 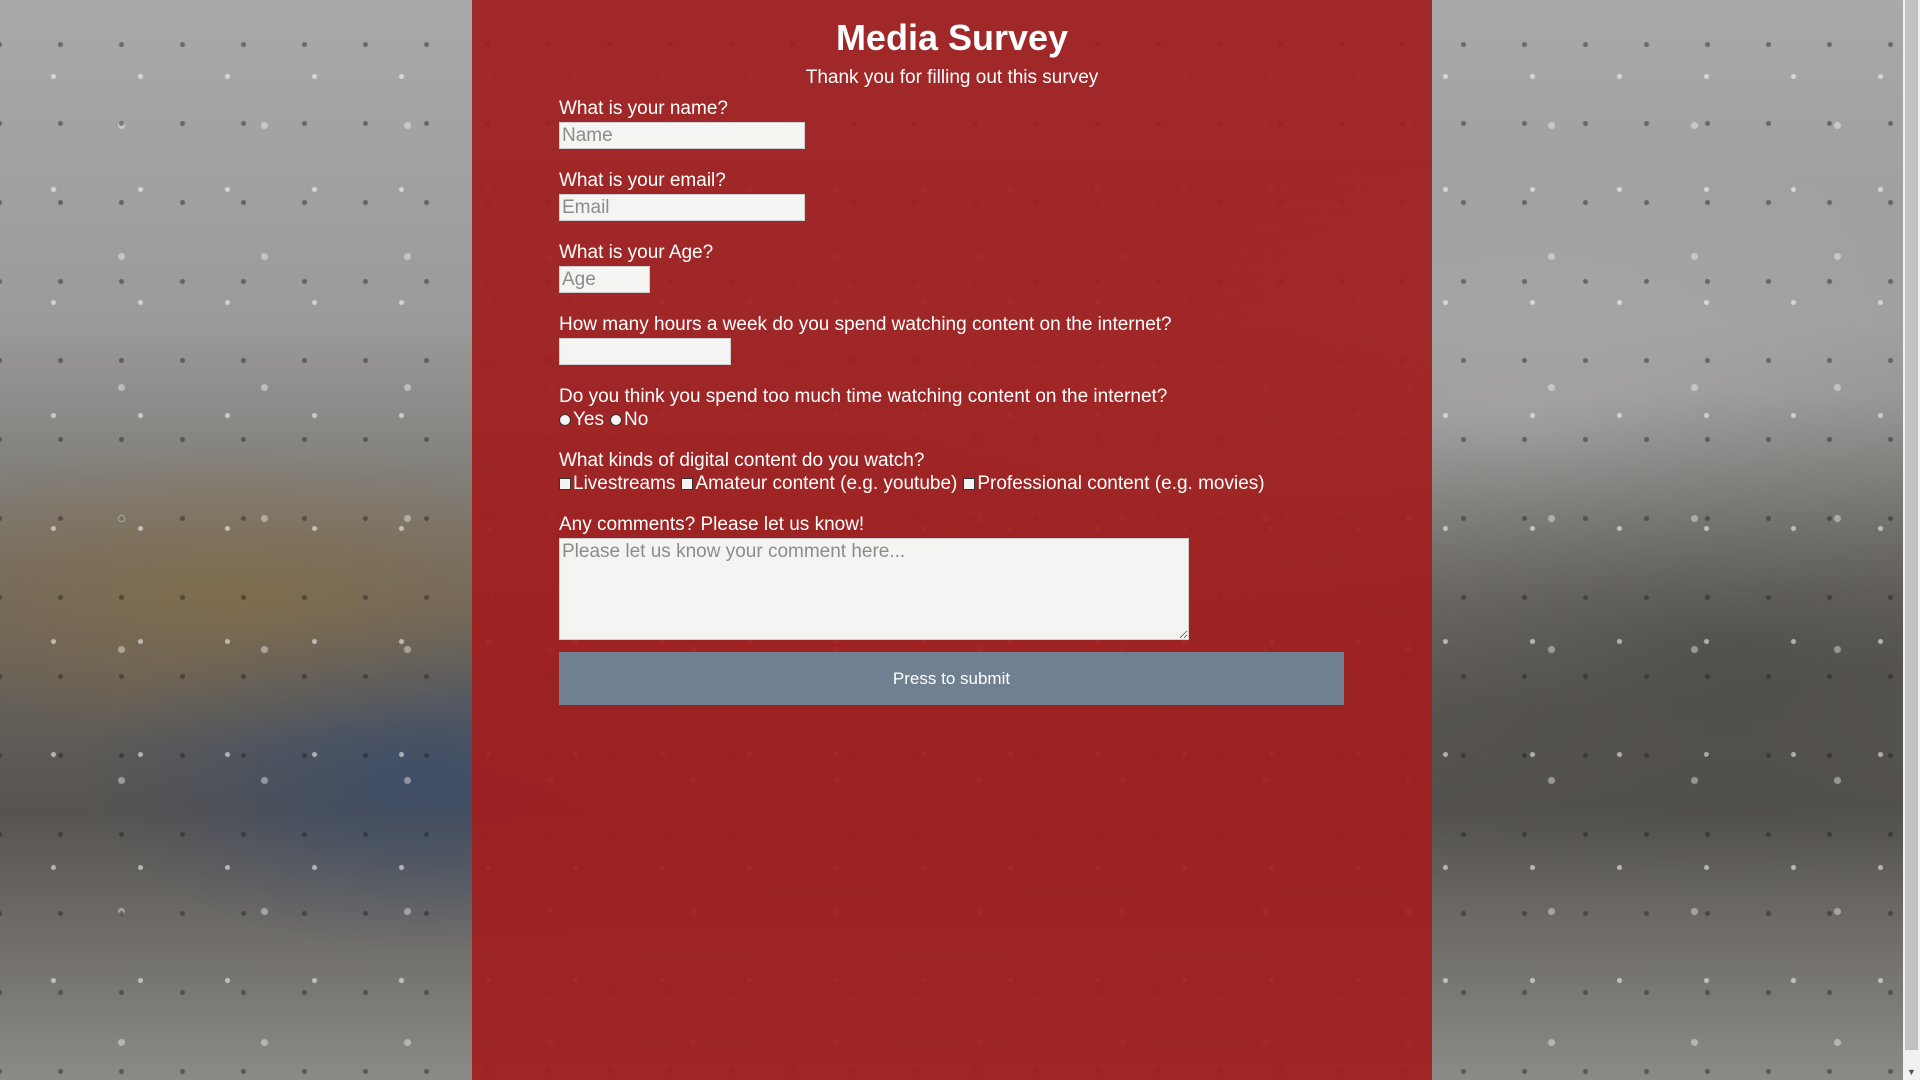 What do you see at coordinates (616, 420) in the screenshot?
I see `radio-no-button` at bounding box center [616, 420].